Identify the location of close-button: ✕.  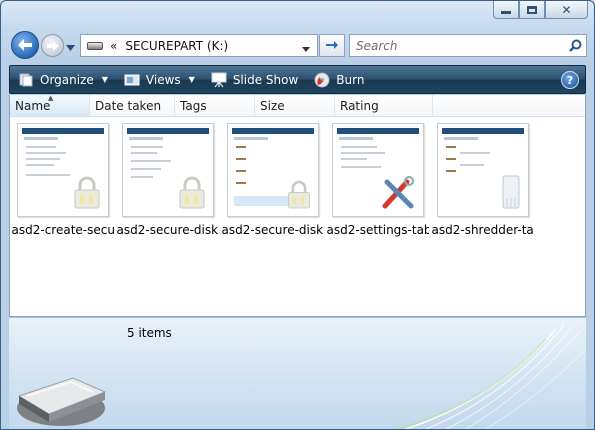
(566, 10).